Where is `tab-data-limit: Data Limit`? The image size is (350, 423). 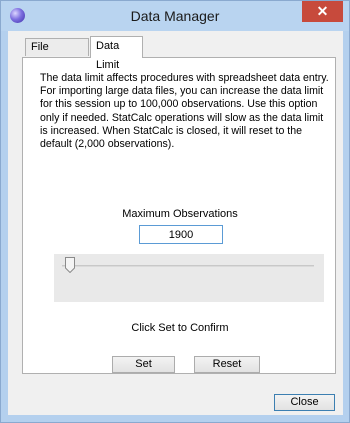
tab-data-limit: Data Limit is located at coordinates (116, 53).